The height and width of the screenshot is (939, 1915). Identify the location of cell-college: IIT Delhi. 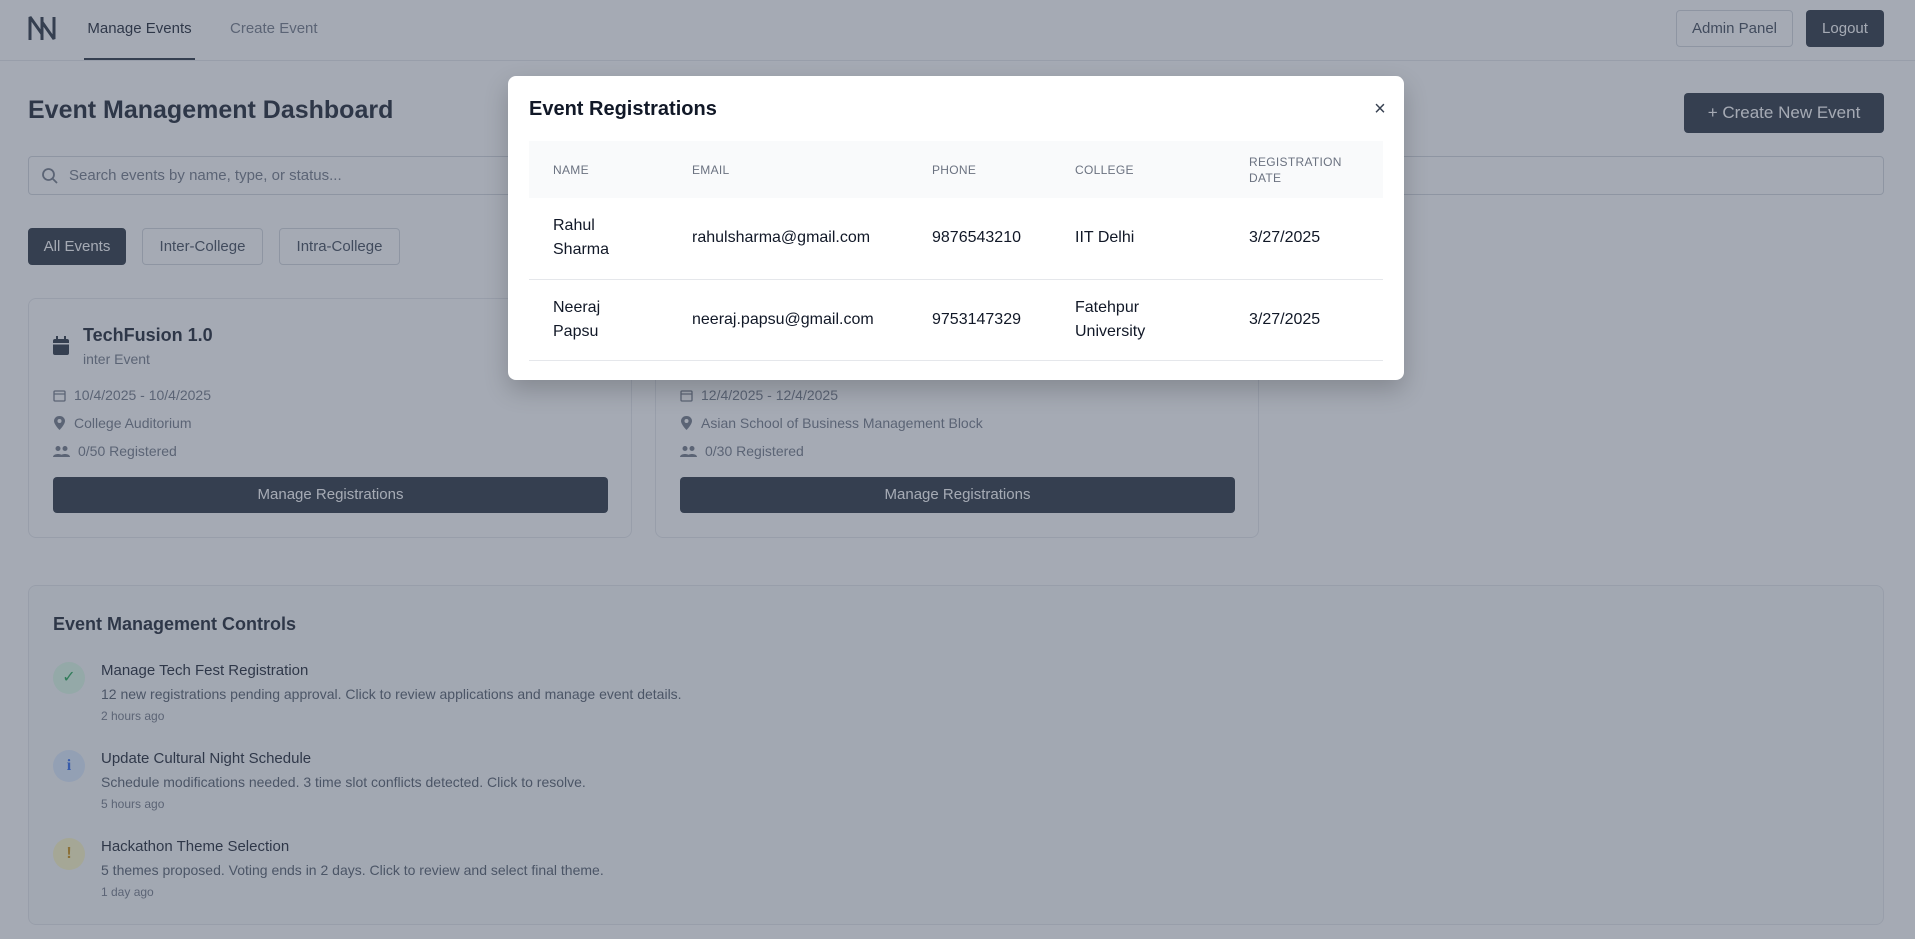
(1138, 239).